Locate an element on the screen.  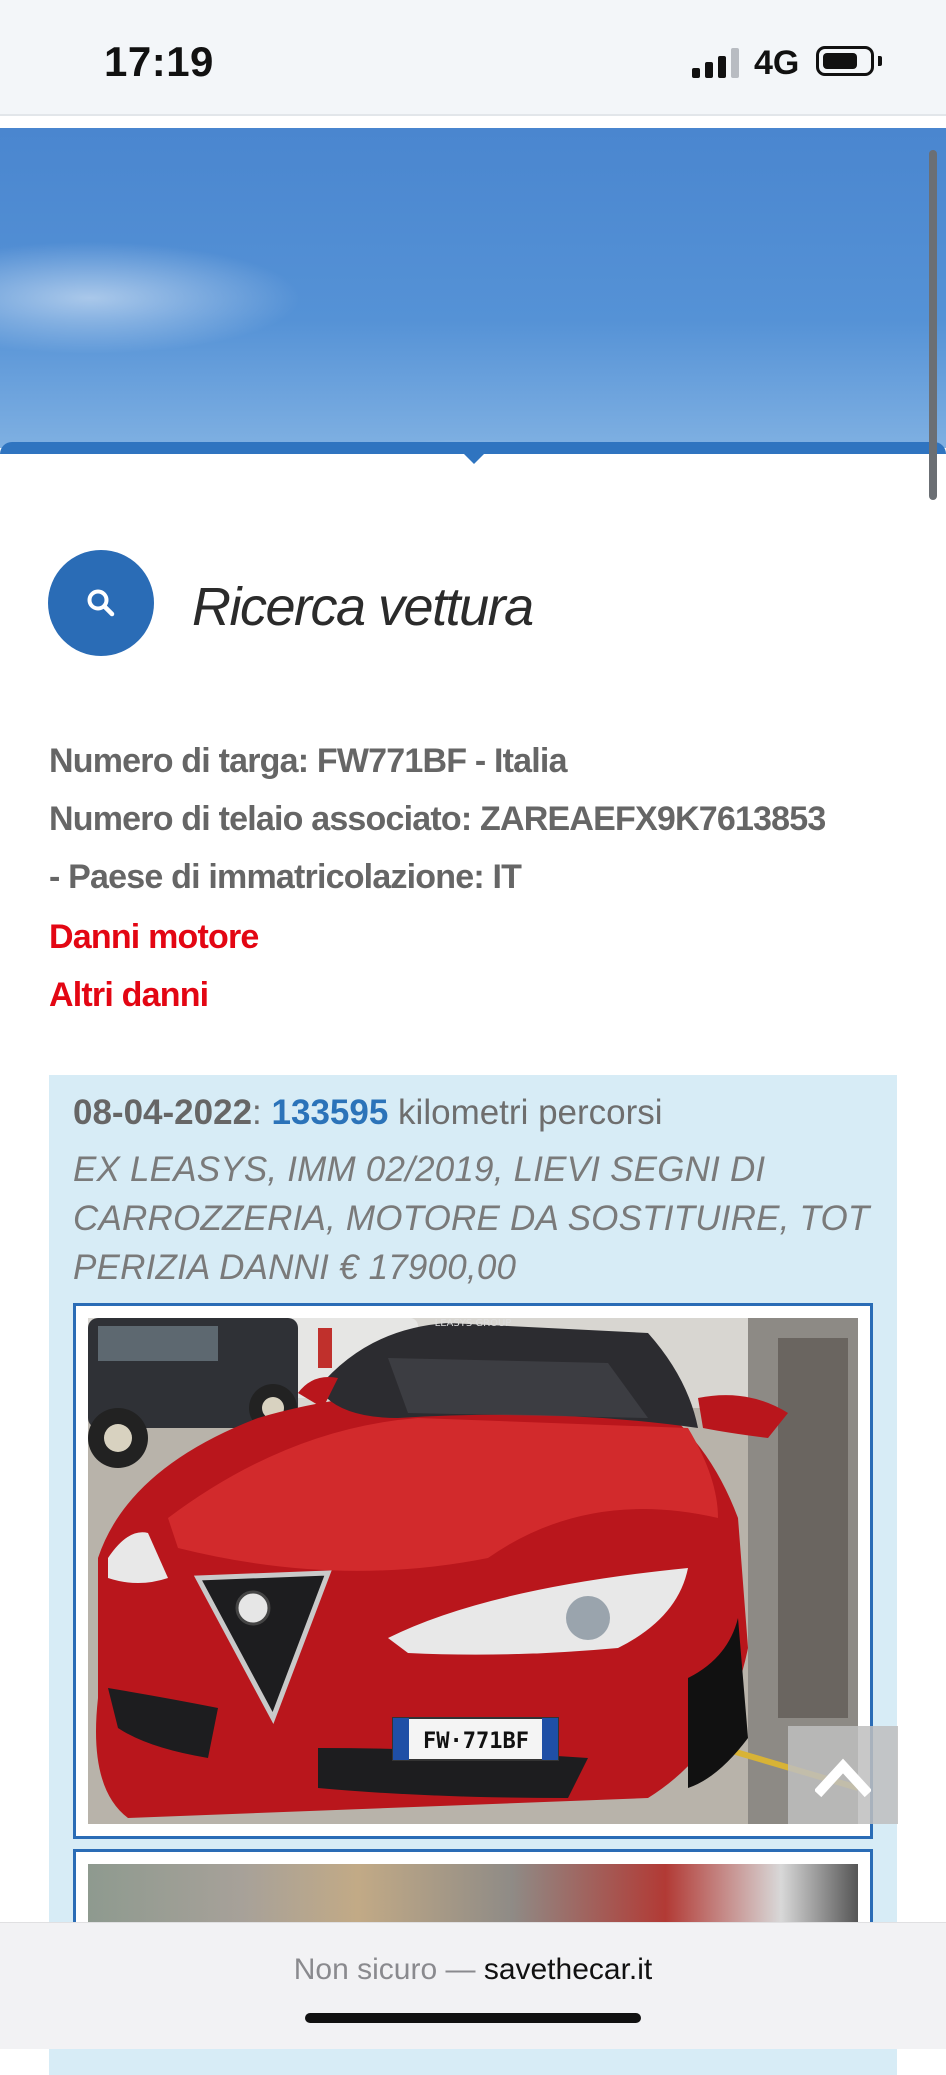
registration-country-line: - Paese di immatricolazione: IT is located at coordinates (285, 877).